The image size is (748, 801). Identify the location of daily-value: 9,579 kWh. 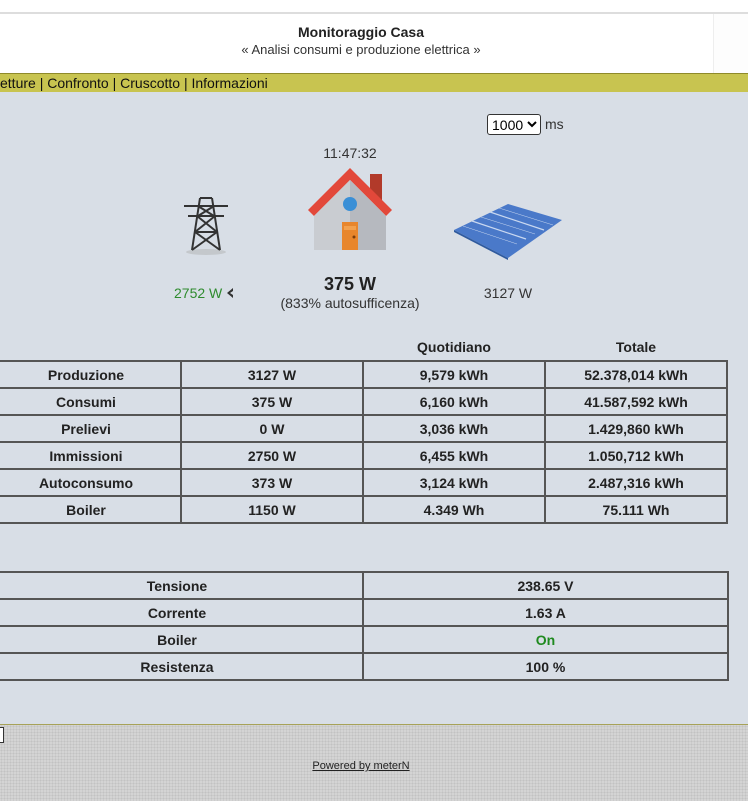
(454, 374).